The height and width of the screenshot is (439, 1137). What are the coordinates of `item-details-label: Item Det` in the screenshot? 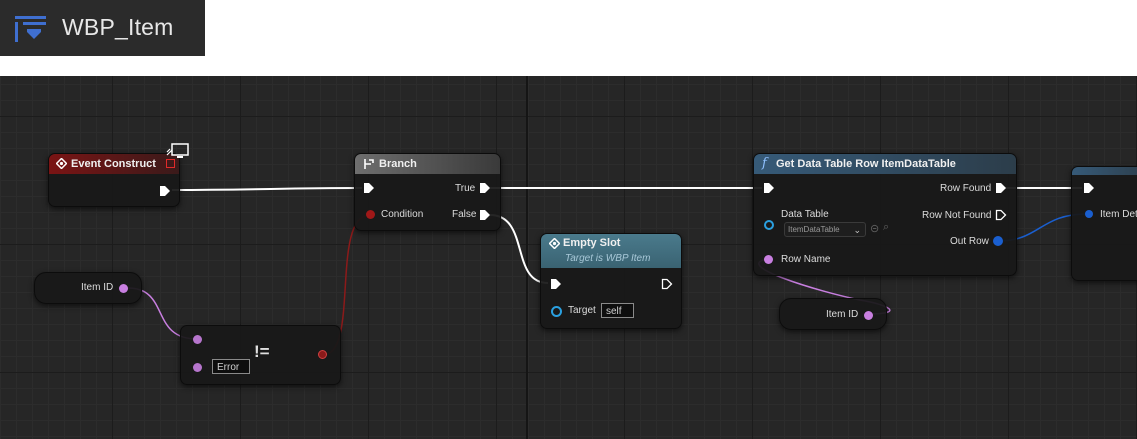 It's located at (1118, 214).